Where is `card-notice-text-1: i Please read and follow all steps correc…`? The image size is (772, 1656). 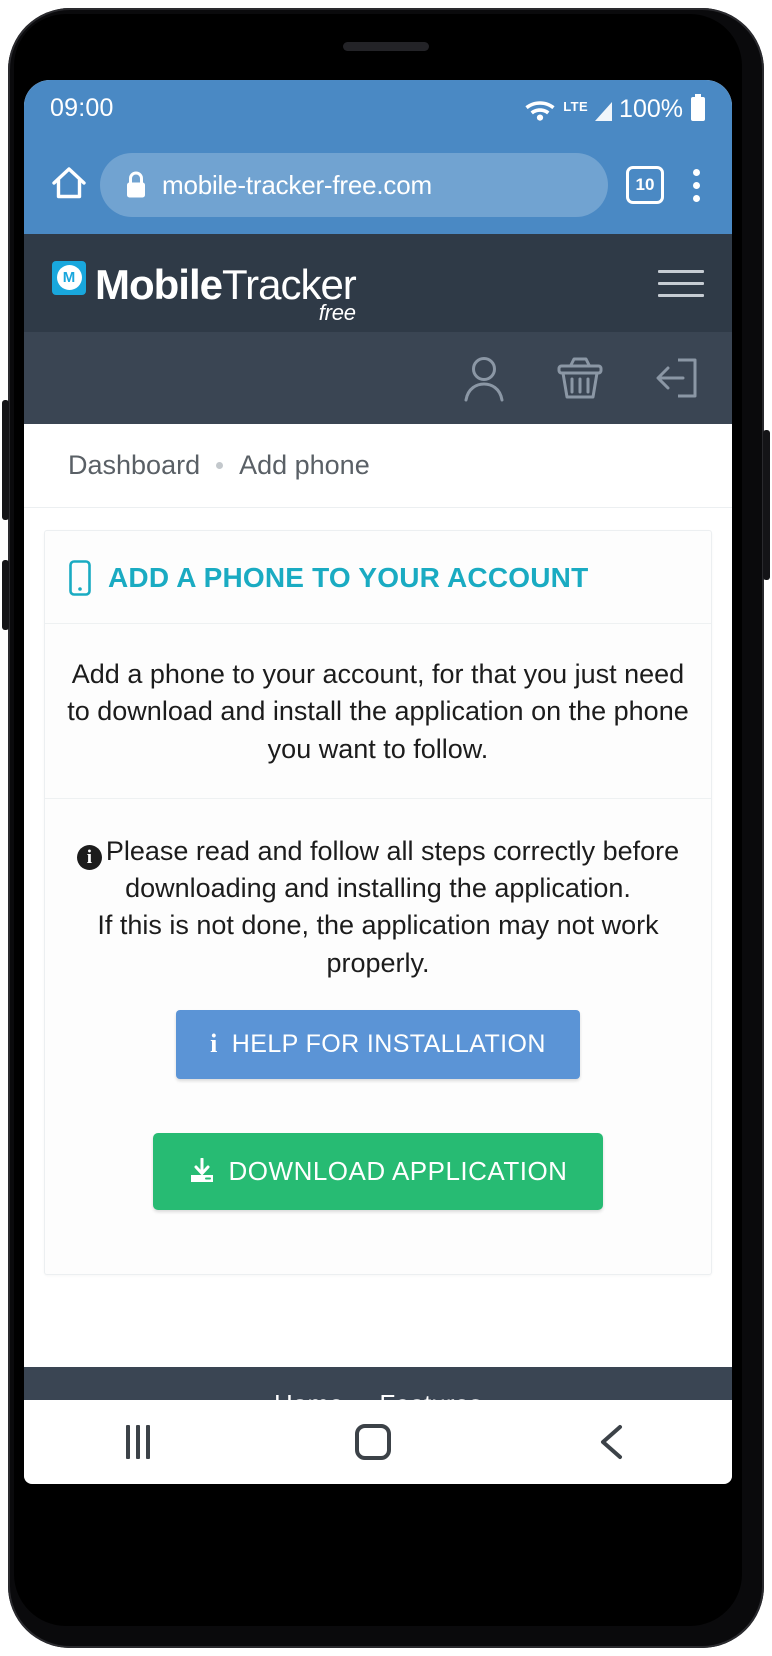 card-notice-text-1: i Please read and follow all steps correc… is located at coordinates (378, 870).